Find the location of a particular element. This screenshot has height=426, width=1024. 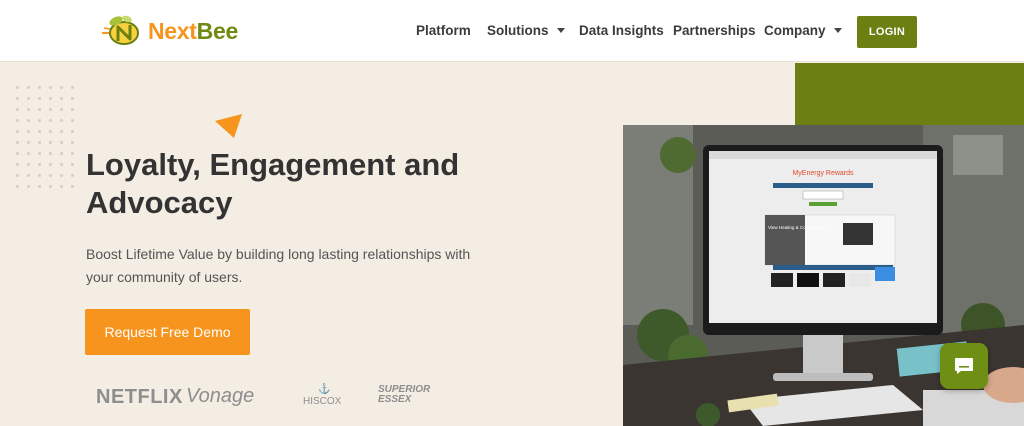

nav-platform-label: Platform is located at coordinates (443, 30).